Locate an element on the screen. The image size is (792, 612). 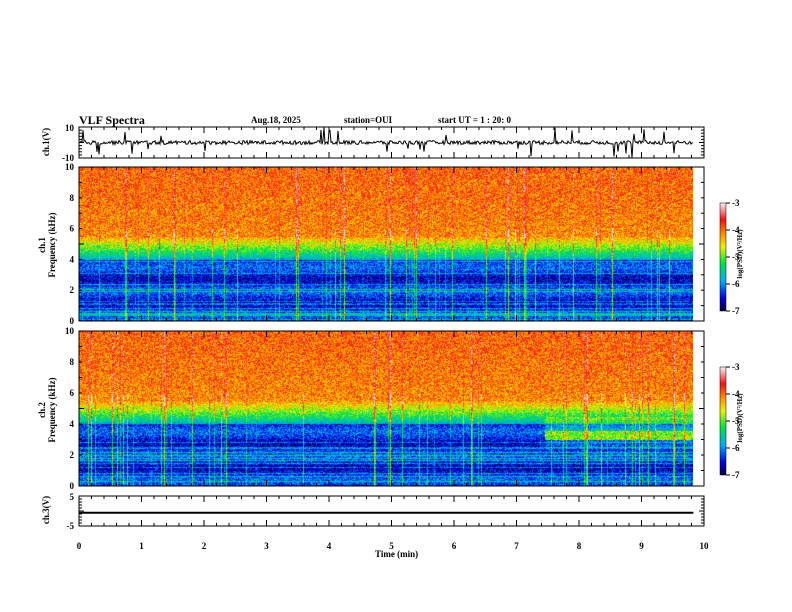
ch3-ytick: -5 is located at coordinates (71, 526).